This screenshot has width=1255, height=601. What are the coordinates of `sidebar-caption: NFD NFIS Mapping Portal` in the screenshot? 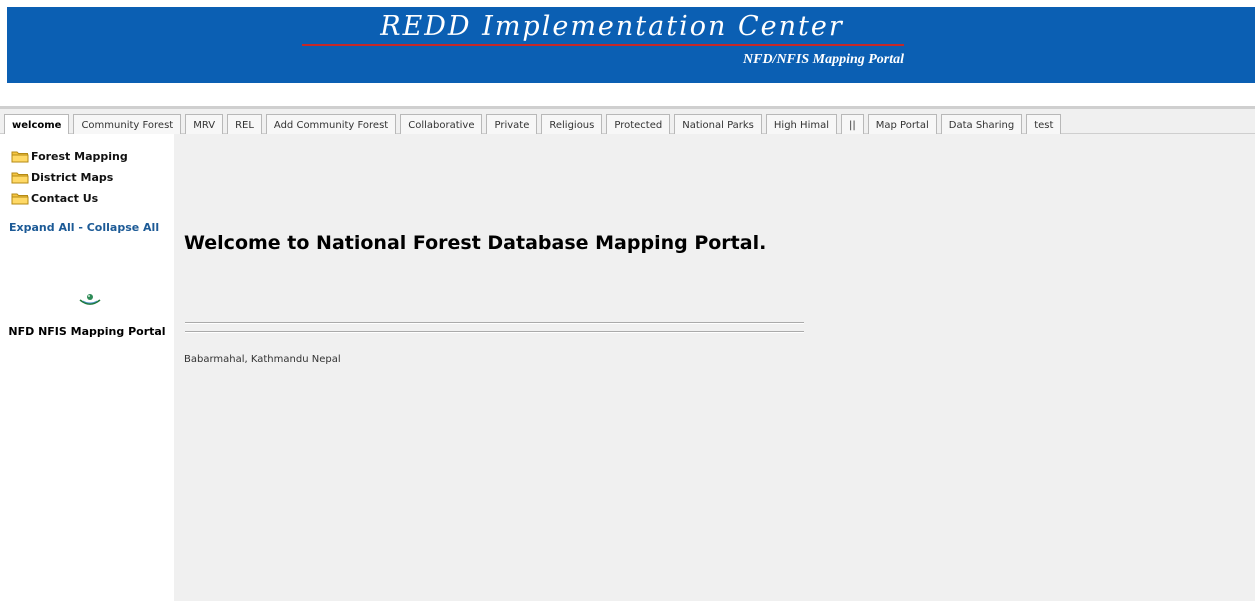 It's located at (87, 331).